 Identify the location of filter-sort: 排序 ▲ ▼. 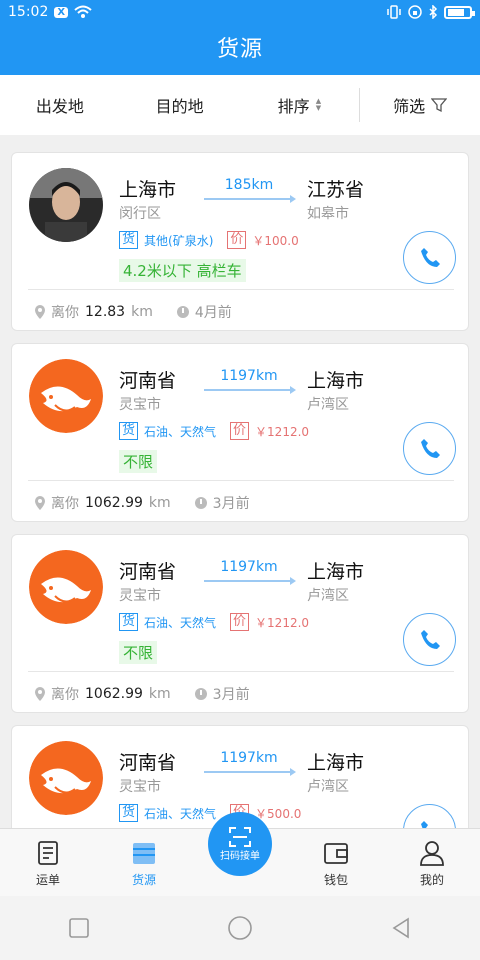
(300, 105).